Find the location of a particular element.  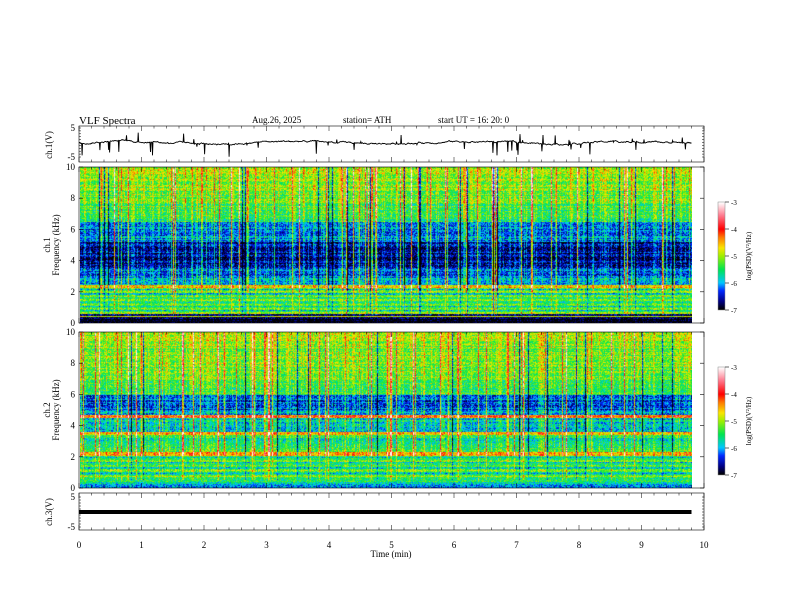

ch2-spec-ylabel-2: Frequency (kHz) is located at coordinates (56, 409).